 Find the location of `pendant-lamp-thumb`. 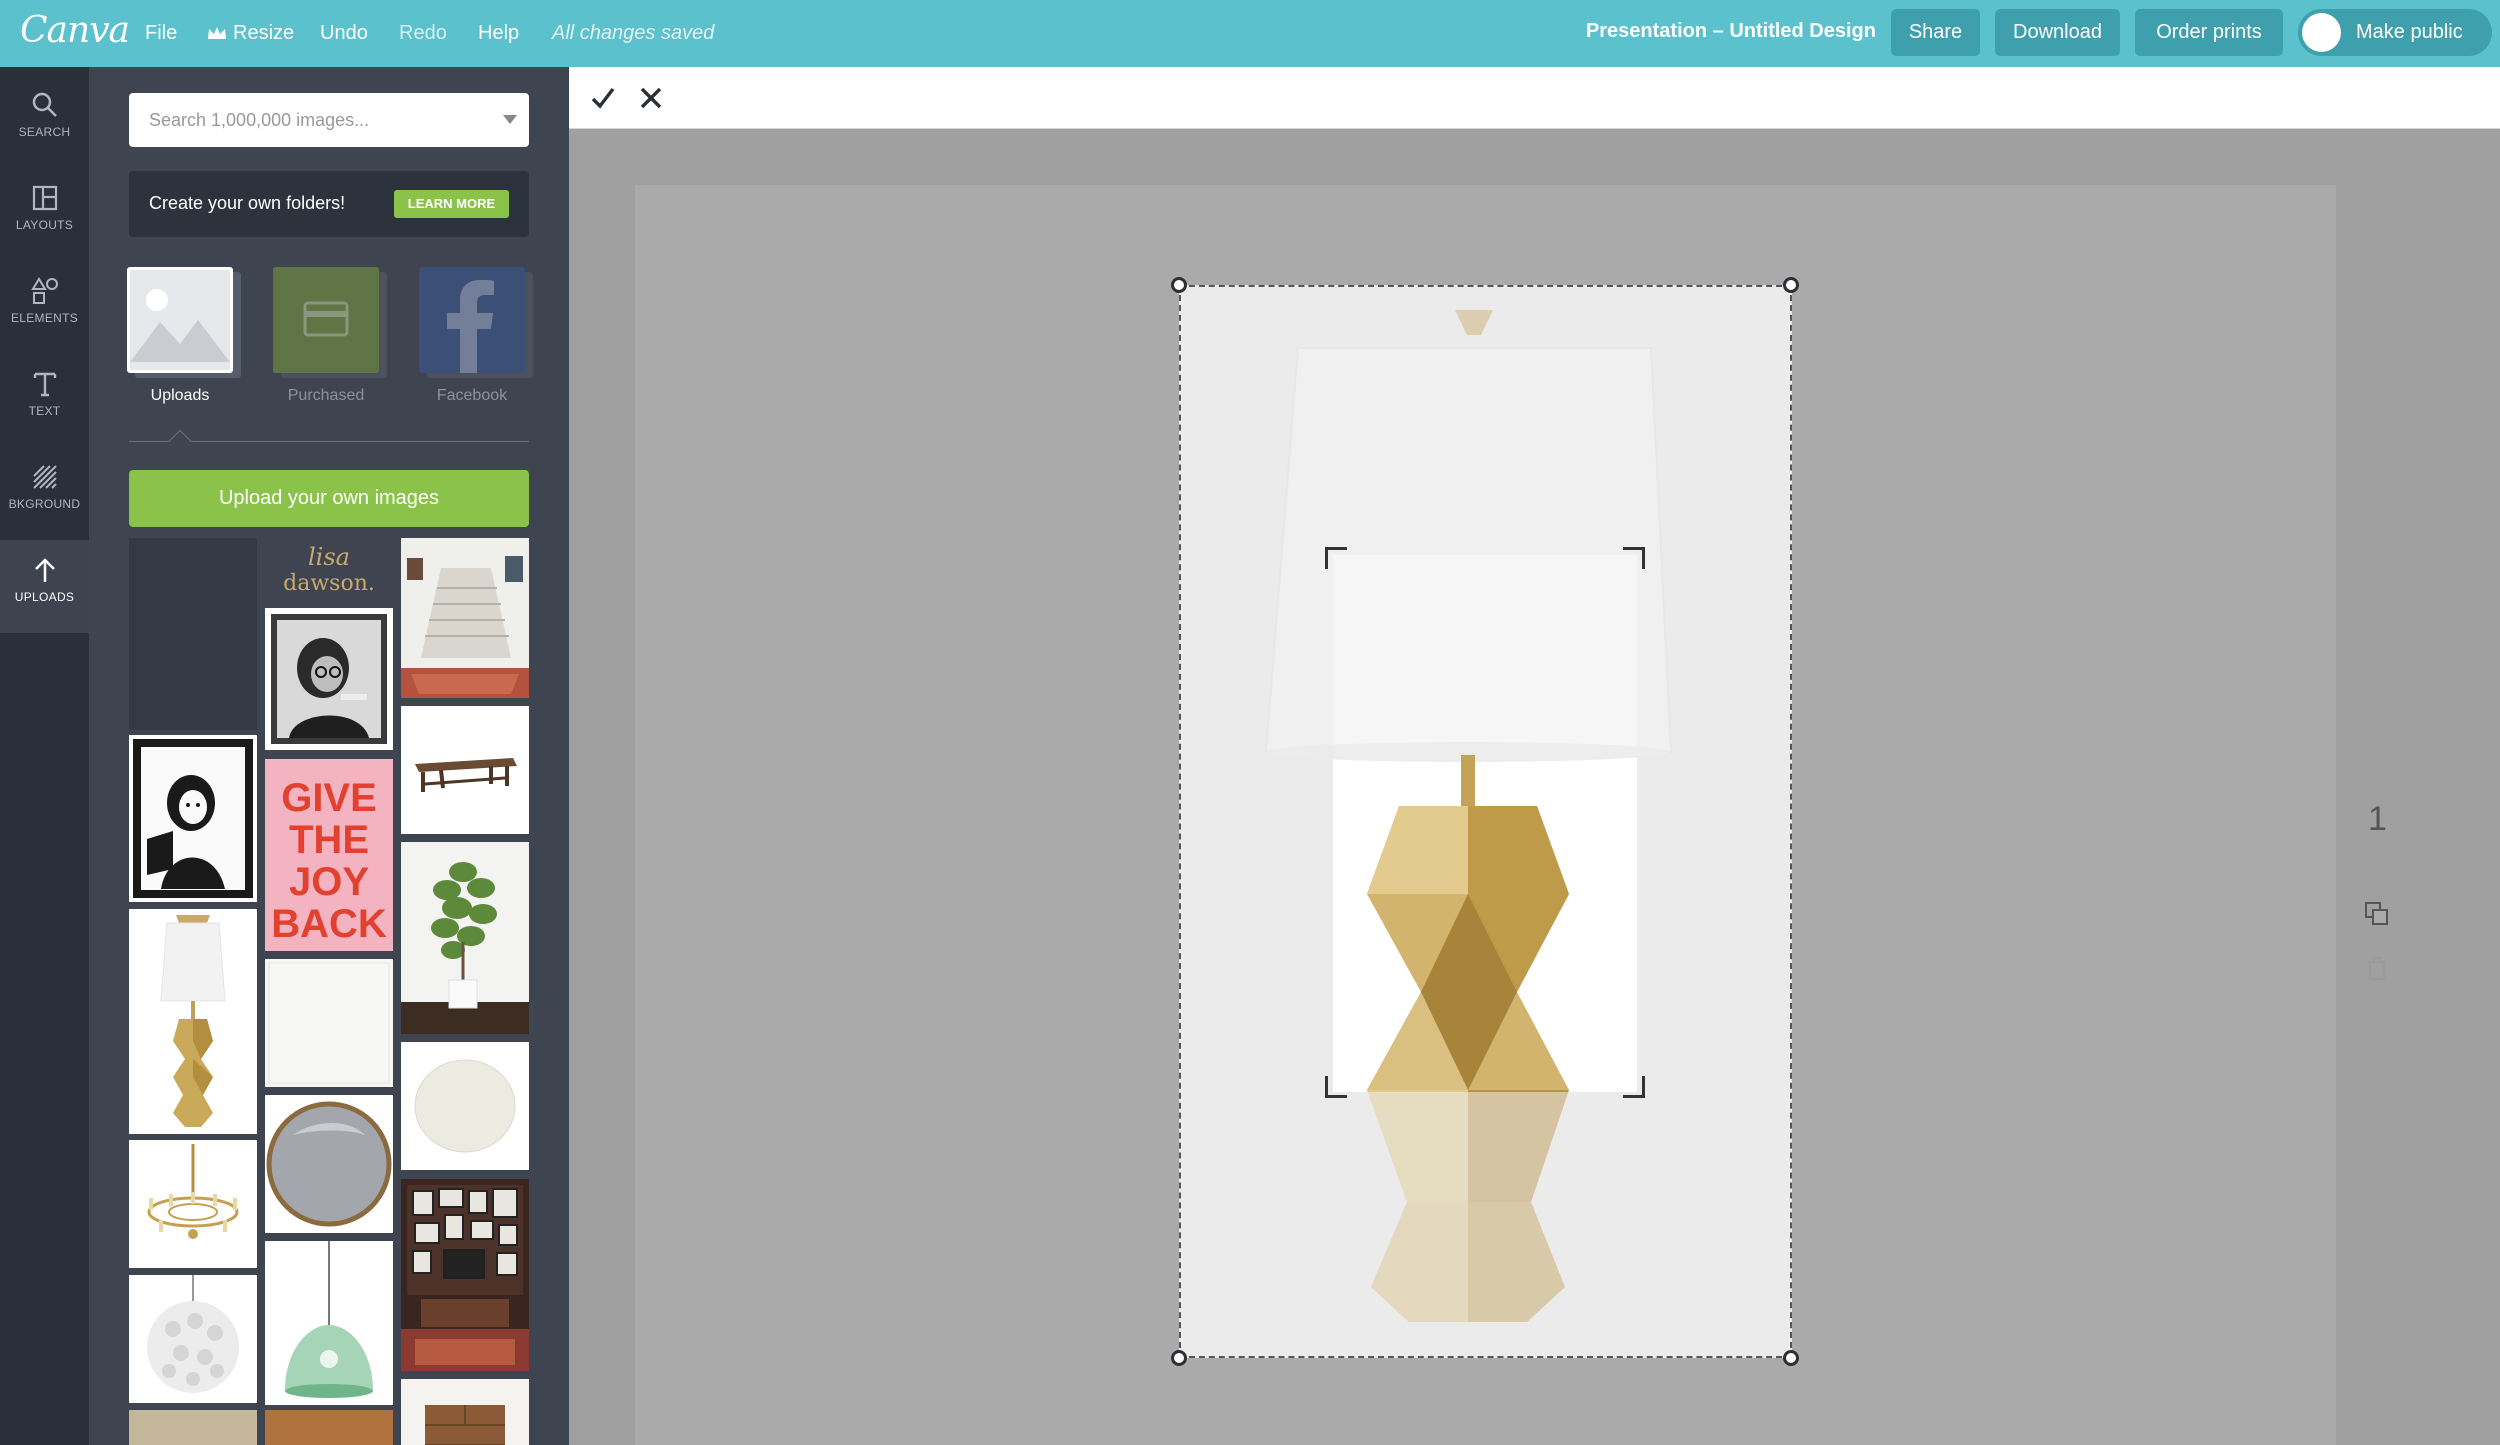

pendant-lamp-thumb is located at coordinates (193, 1339).